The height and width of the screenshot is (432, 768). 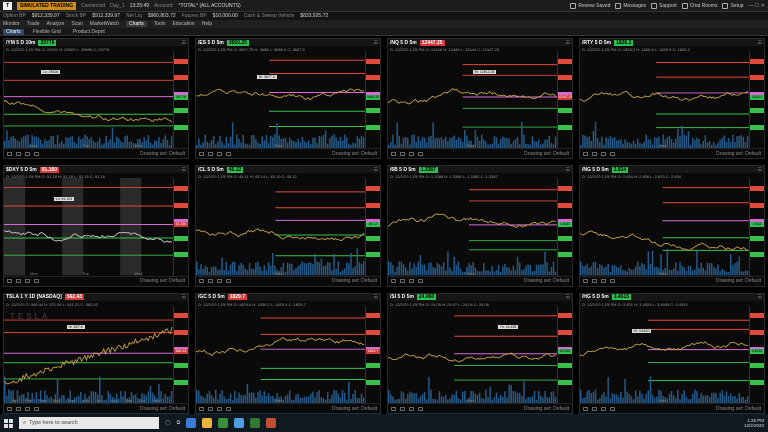 What do you see at coordinates (13, 31) in the screenshot?
I see `subtab-charts: Charts` at bounding box center [13, 31].